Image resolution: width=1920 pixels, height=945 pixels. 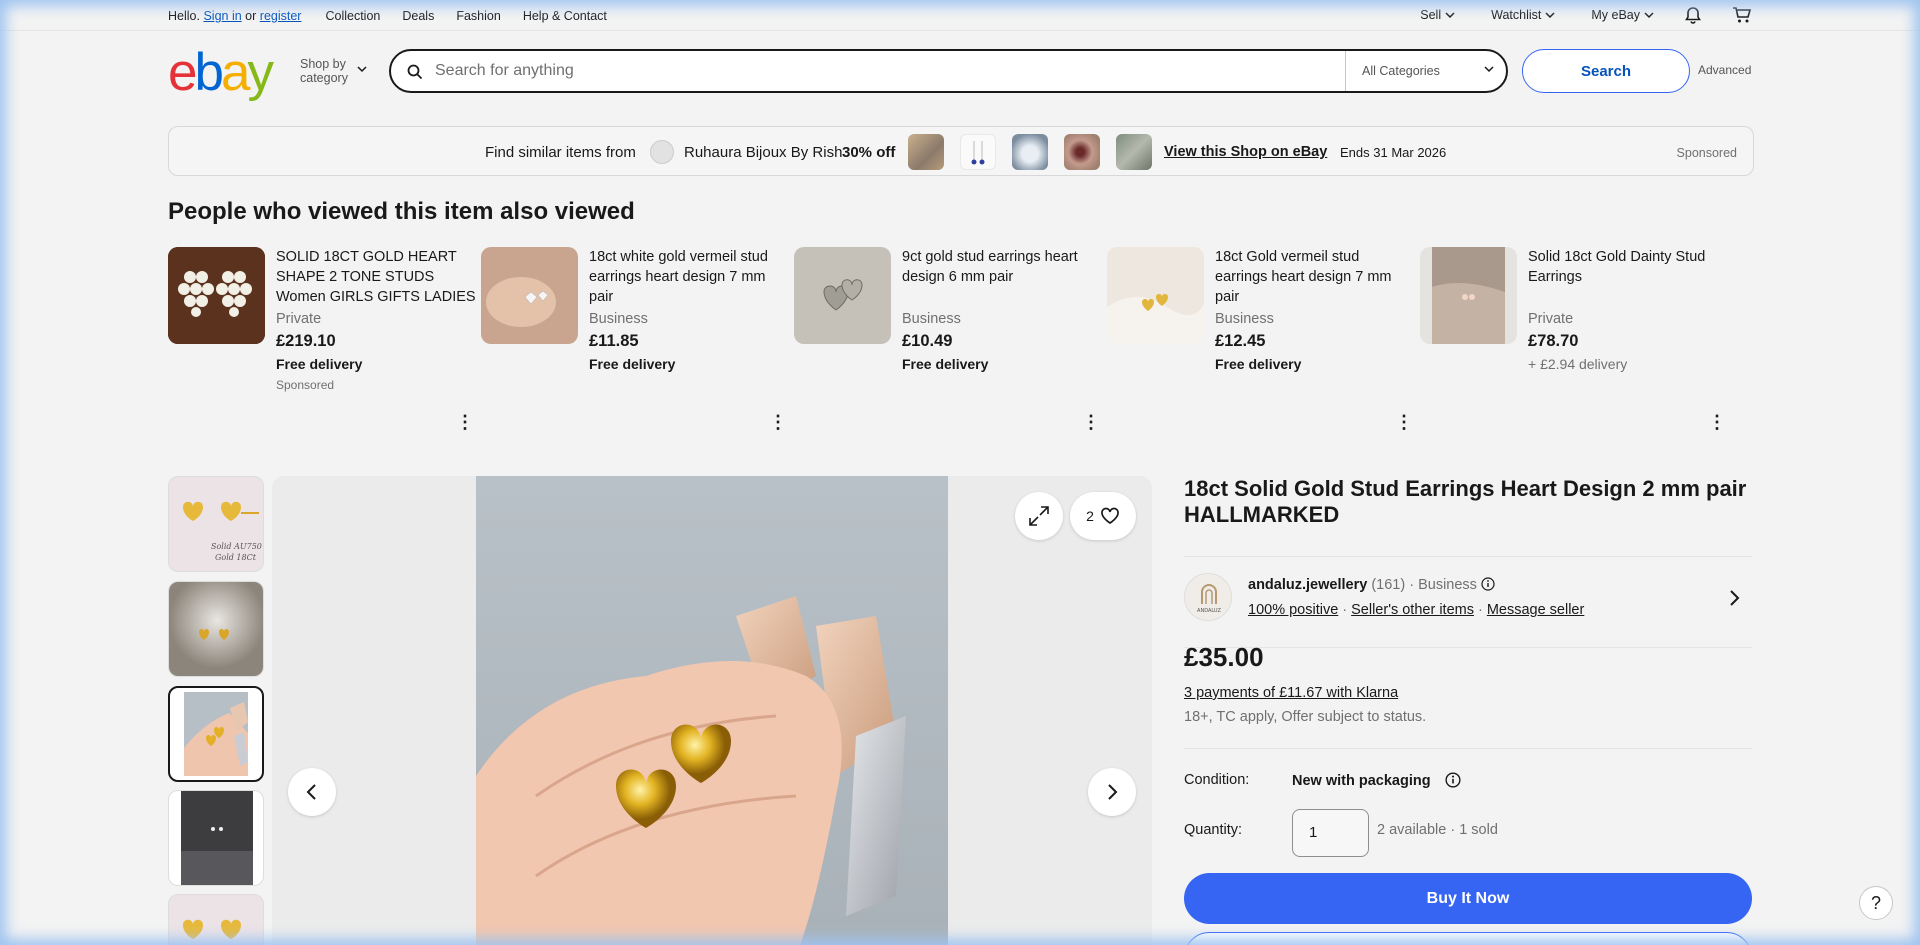 What do you see at coordinates (478, 16) in the screenshot?
I see `nav-fashion: Fashion` at bounding box center [478, 16].